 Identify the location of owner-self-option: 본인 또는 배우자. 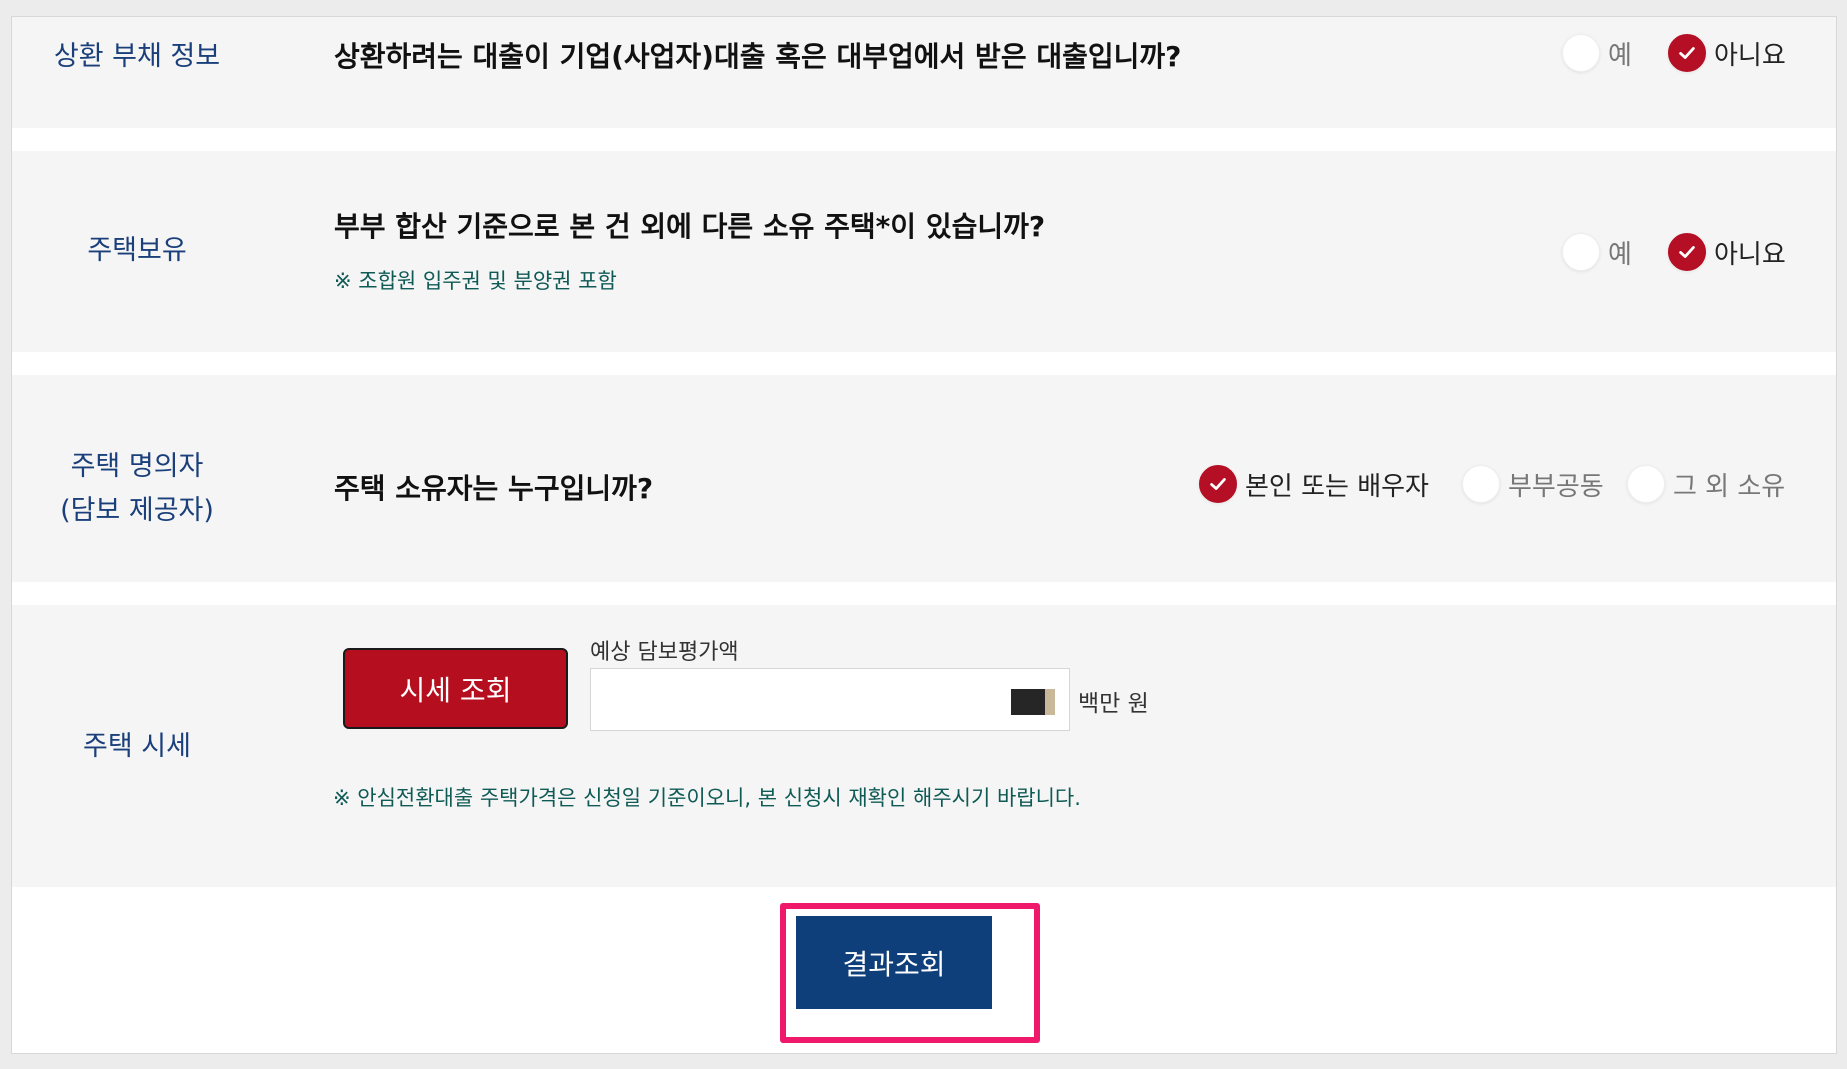
(1314, 484).